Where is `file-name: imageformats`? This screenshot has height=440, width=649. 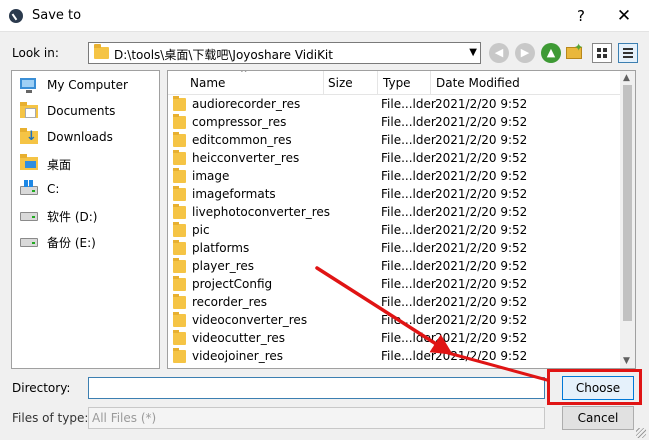 file-name: imageformats is located at coordinates (234, 194).